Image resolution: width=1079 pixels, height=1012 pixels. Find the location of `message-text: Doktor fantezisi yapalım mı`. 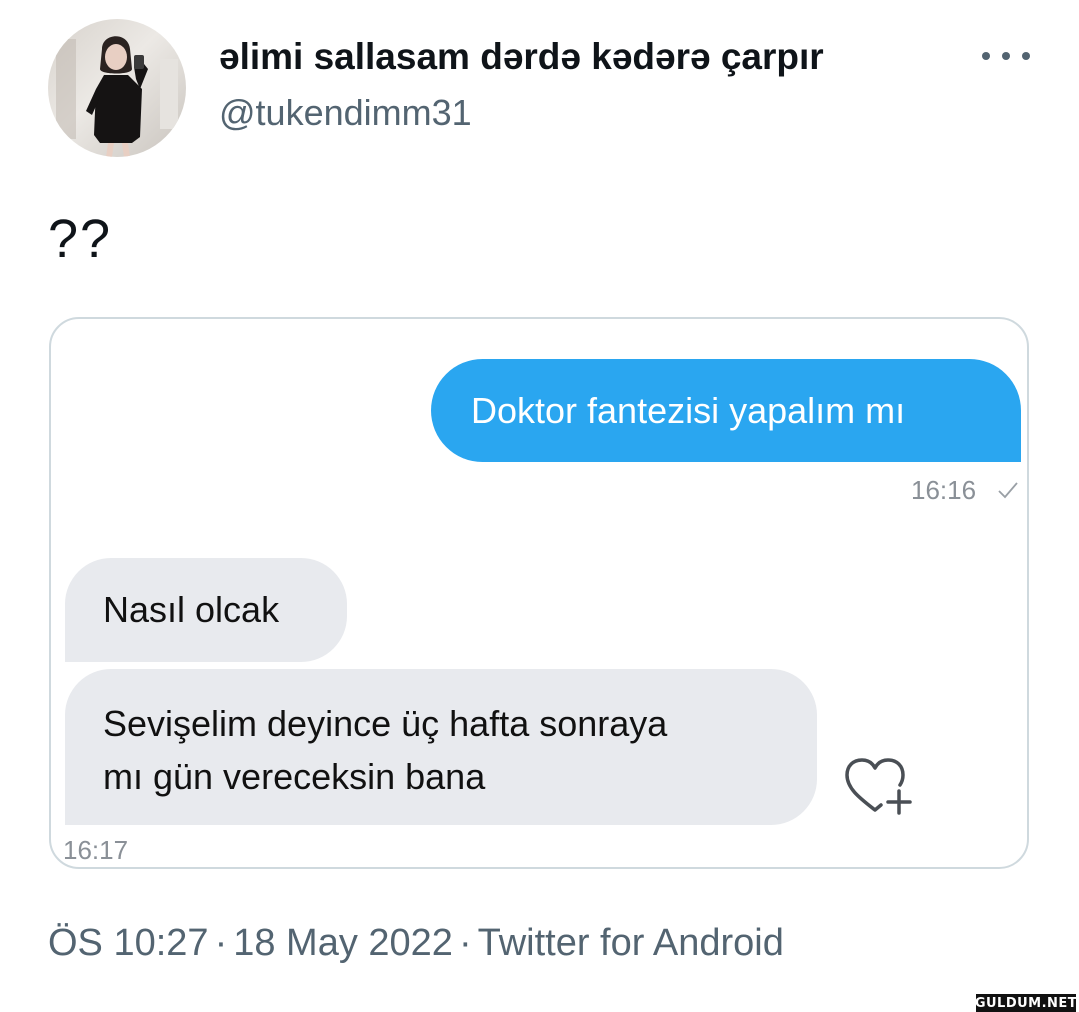

message-text: Doktor fantezisi yapalım mı is located at coordinates (688, 410).